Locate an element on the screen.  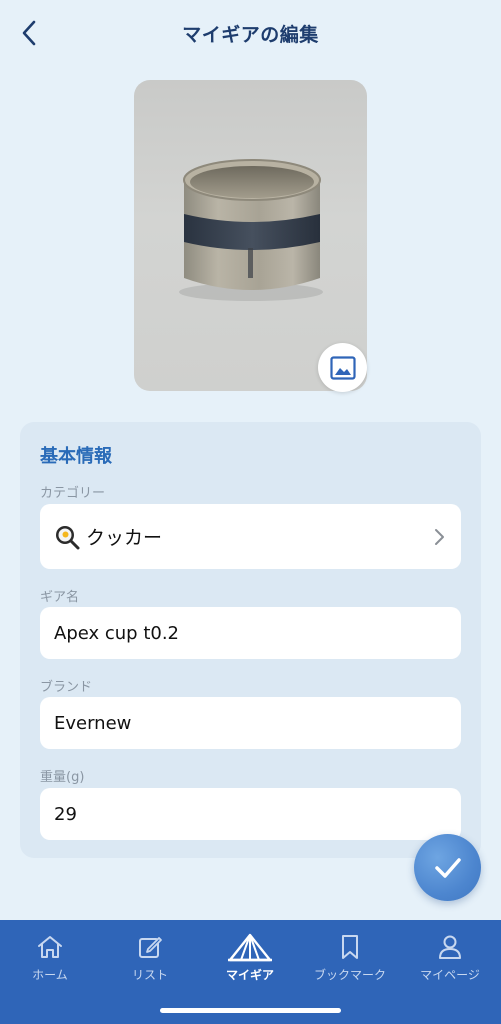
tab-home: ホーム is located at coordinates (50, 960).